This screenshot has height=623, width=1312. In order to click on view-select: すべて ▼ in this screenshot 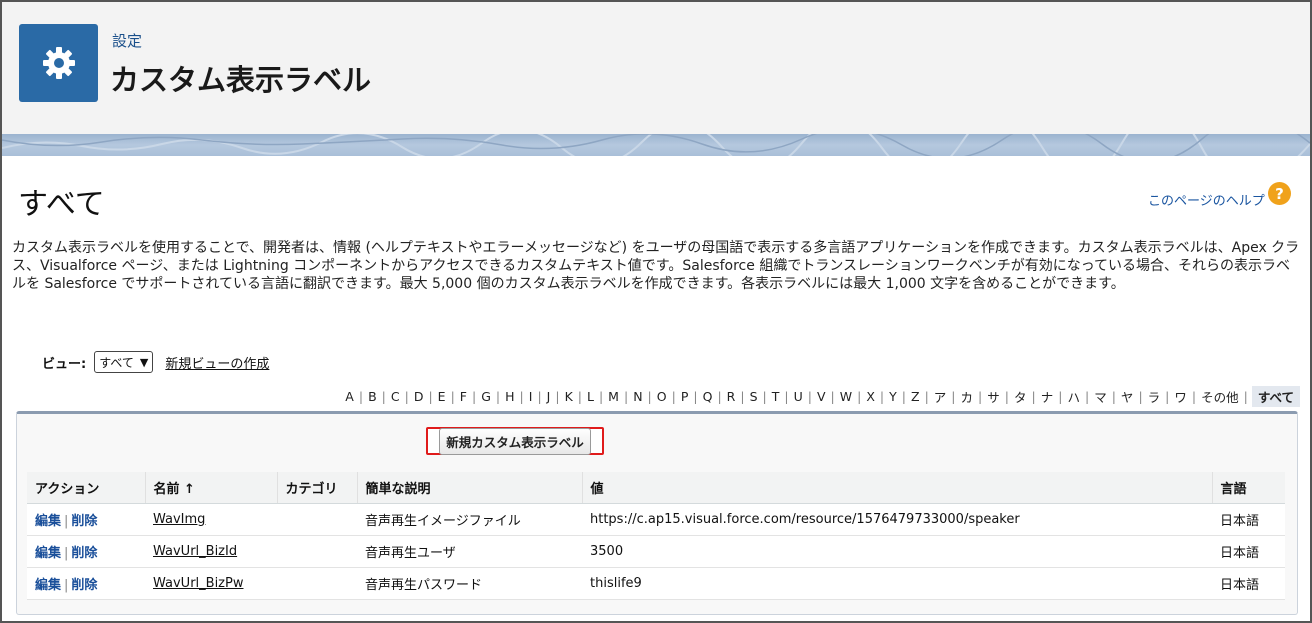, I will do `click(124, 362)`.